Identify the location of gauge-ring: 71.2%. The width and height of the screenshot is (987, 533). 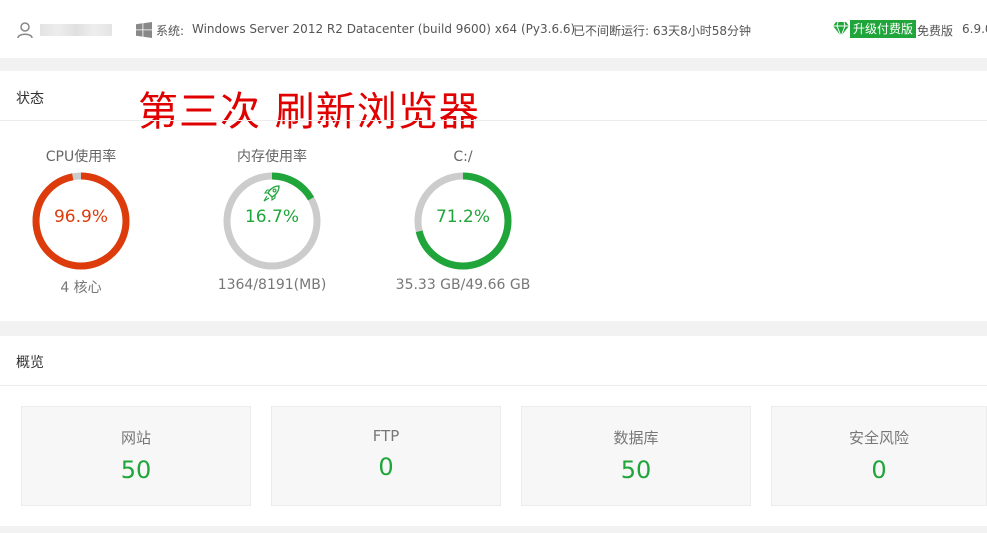
(463, 221).